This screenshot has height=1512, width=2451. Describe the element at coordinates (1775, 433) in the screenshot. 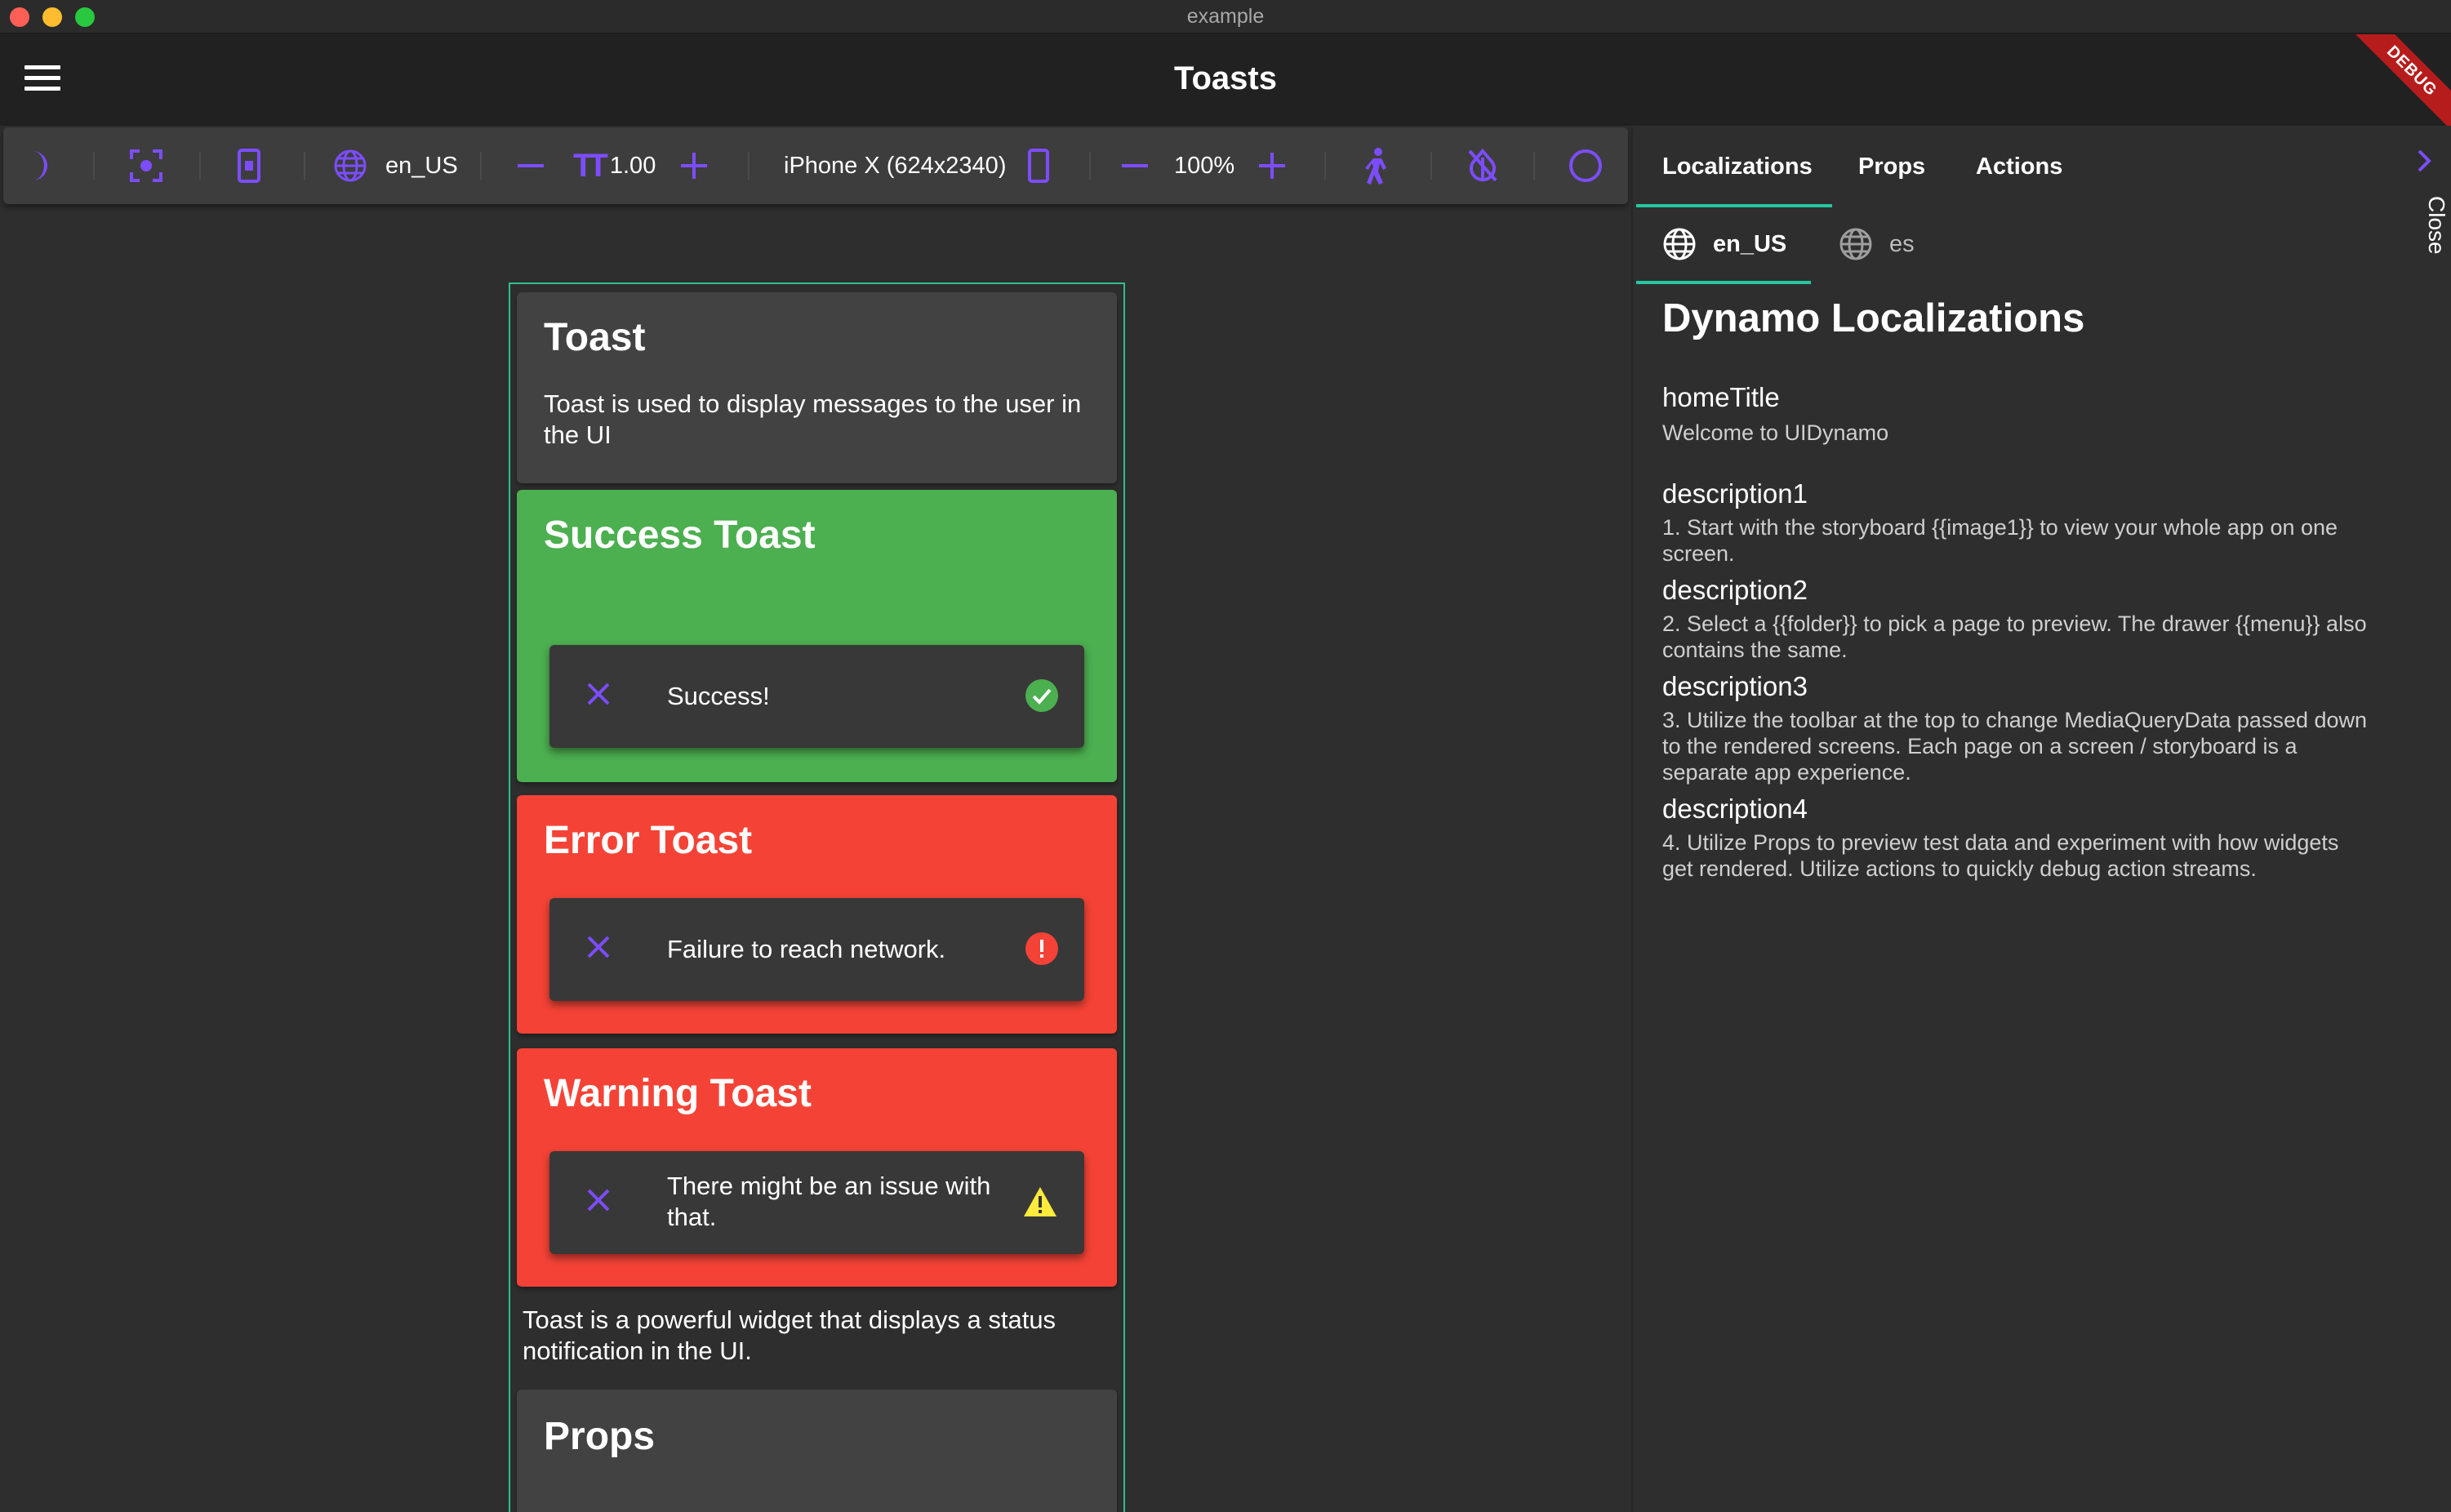

I see `entry-value: Welcome to UIDynamo` at that location.